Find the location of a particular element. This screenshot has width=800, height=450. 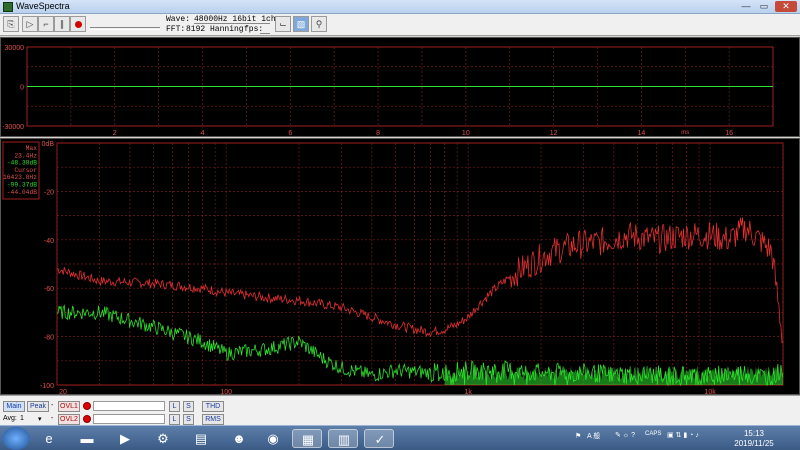

maximize-button: ▭ is located at coordinates (764, 6).